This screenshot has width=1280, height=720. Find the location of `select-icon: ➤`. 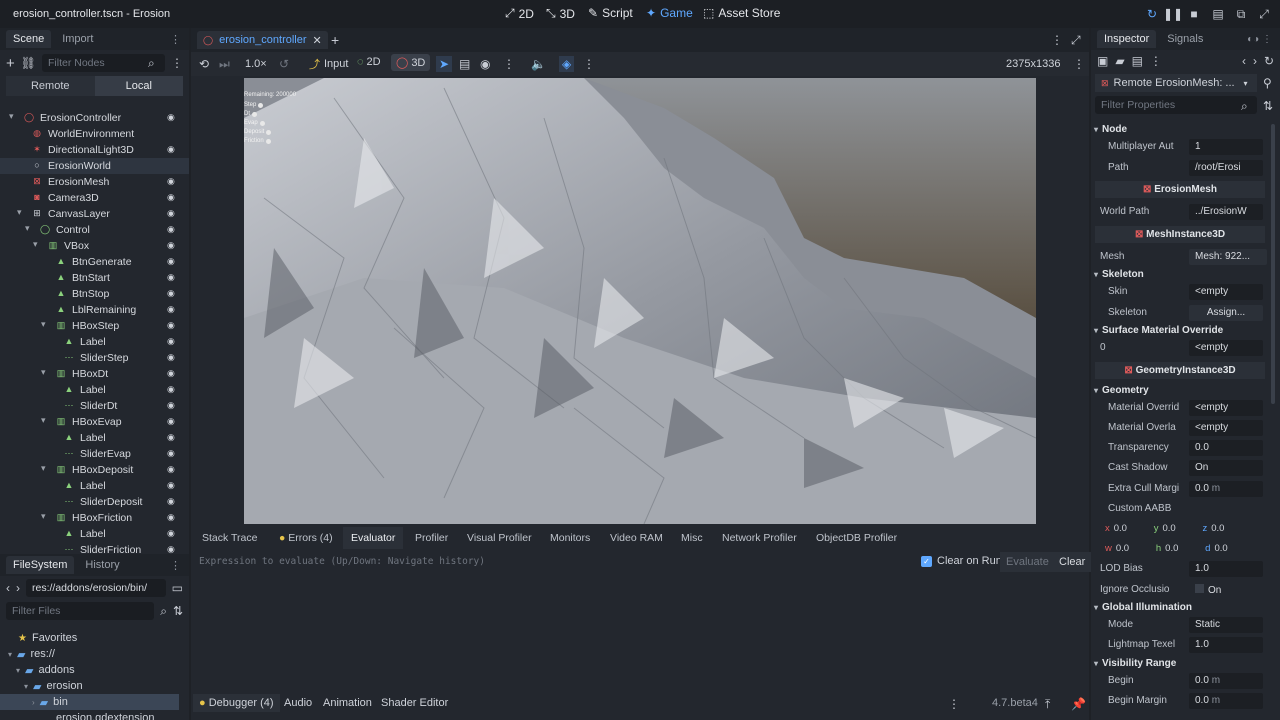

select-icon: ➤ is located at coordinates (444, 64).